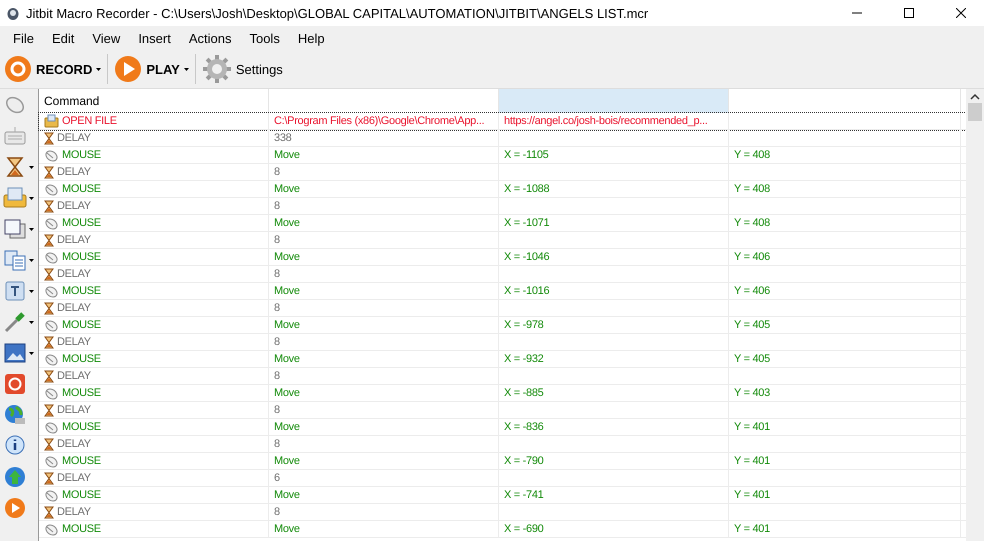 The width and height of the screenshot is (984, 541). Describe the element at coordinates (53, 69) in the screenshot. I see `record-button: RECORD` at that location.